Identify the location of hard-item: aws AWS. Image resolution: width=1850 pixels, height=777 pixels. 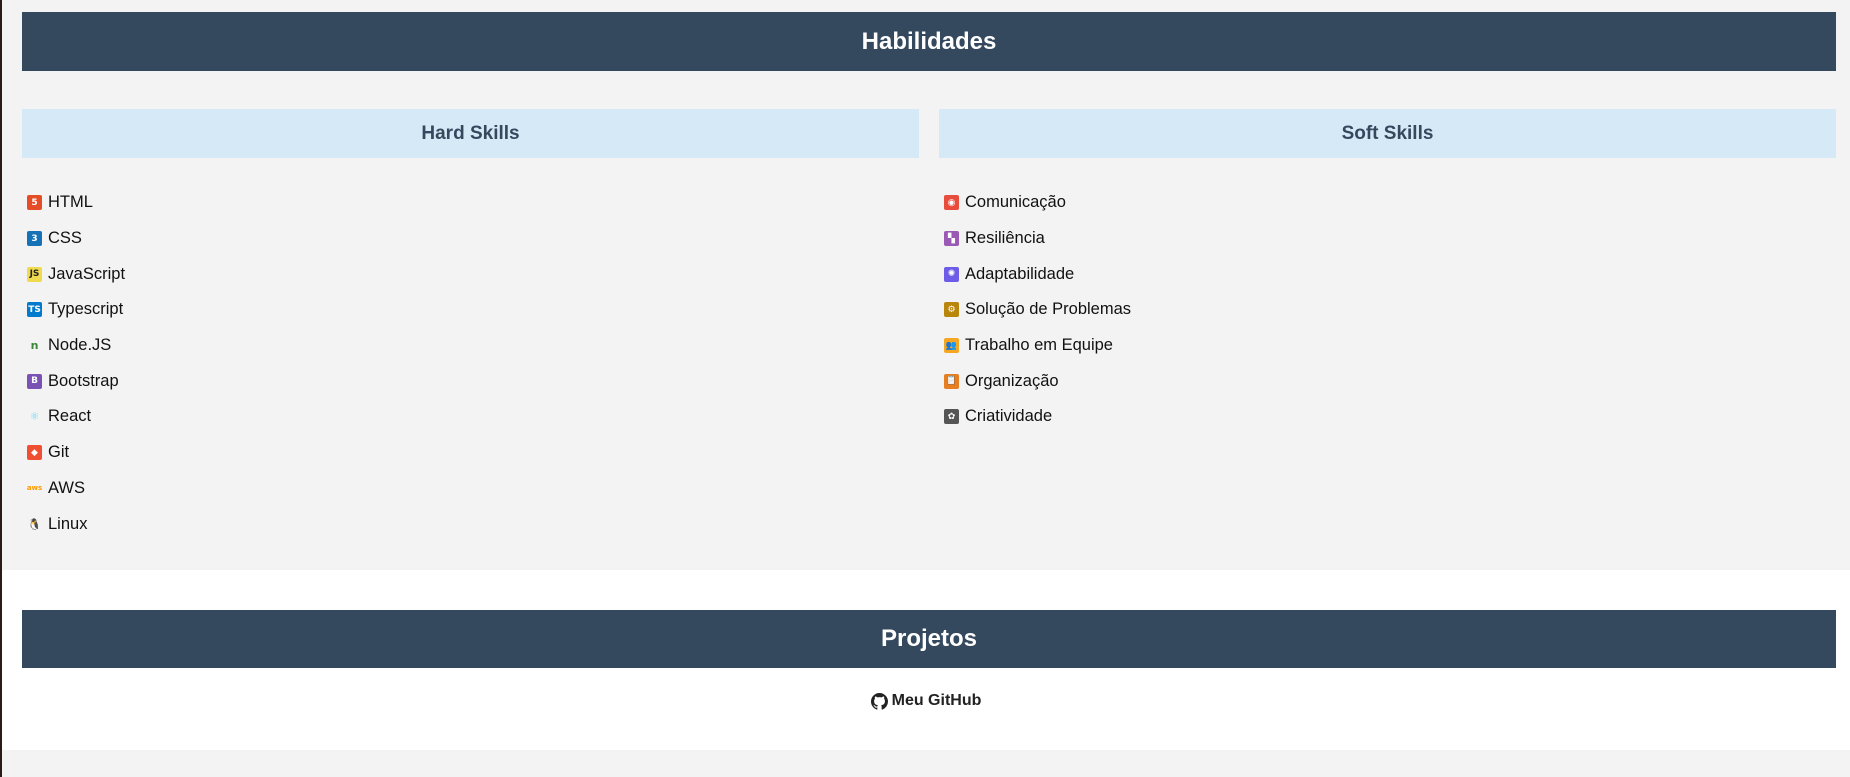
(470, 489).